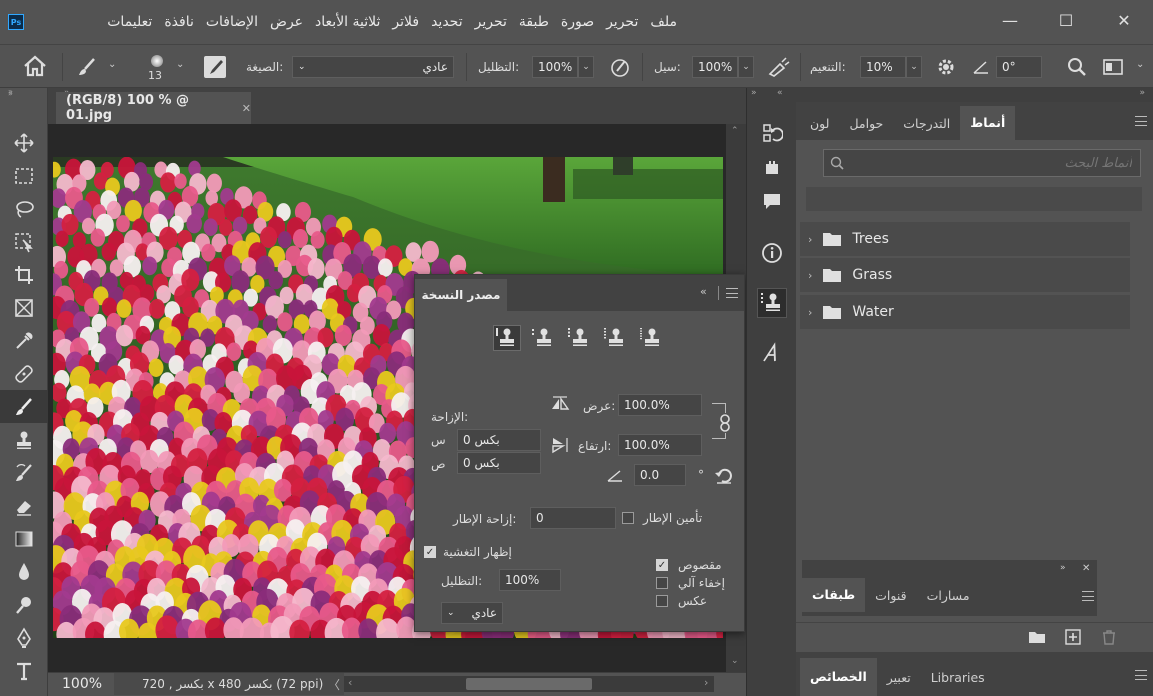  What do you see at coordinates (725, 423) in the screenshot?
I see `link-icon` at bounding box center [725, 423].